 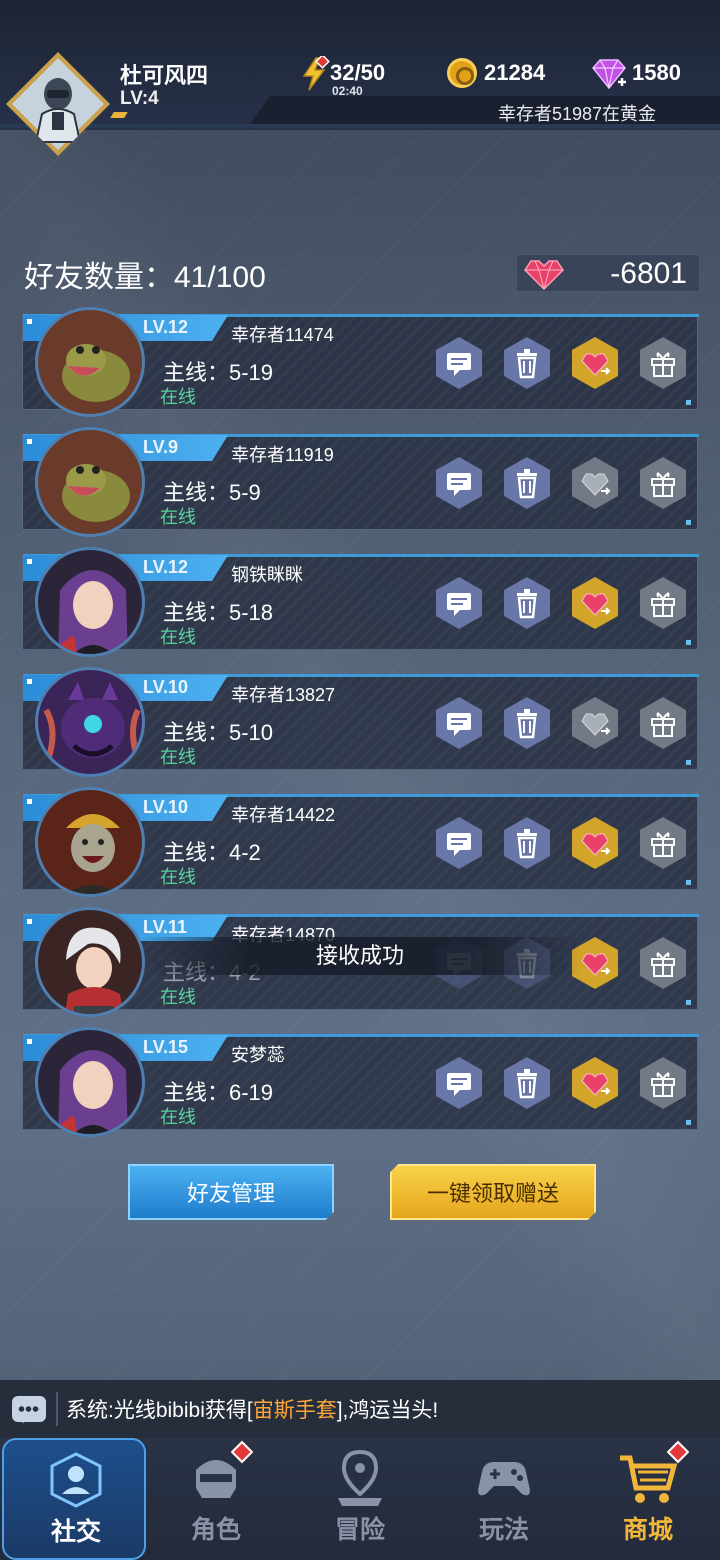 I want to click on chat-bar: 系统:光线bibibi获得[宙斯手套],鸿运当头!, so click(x=360, y=1409).